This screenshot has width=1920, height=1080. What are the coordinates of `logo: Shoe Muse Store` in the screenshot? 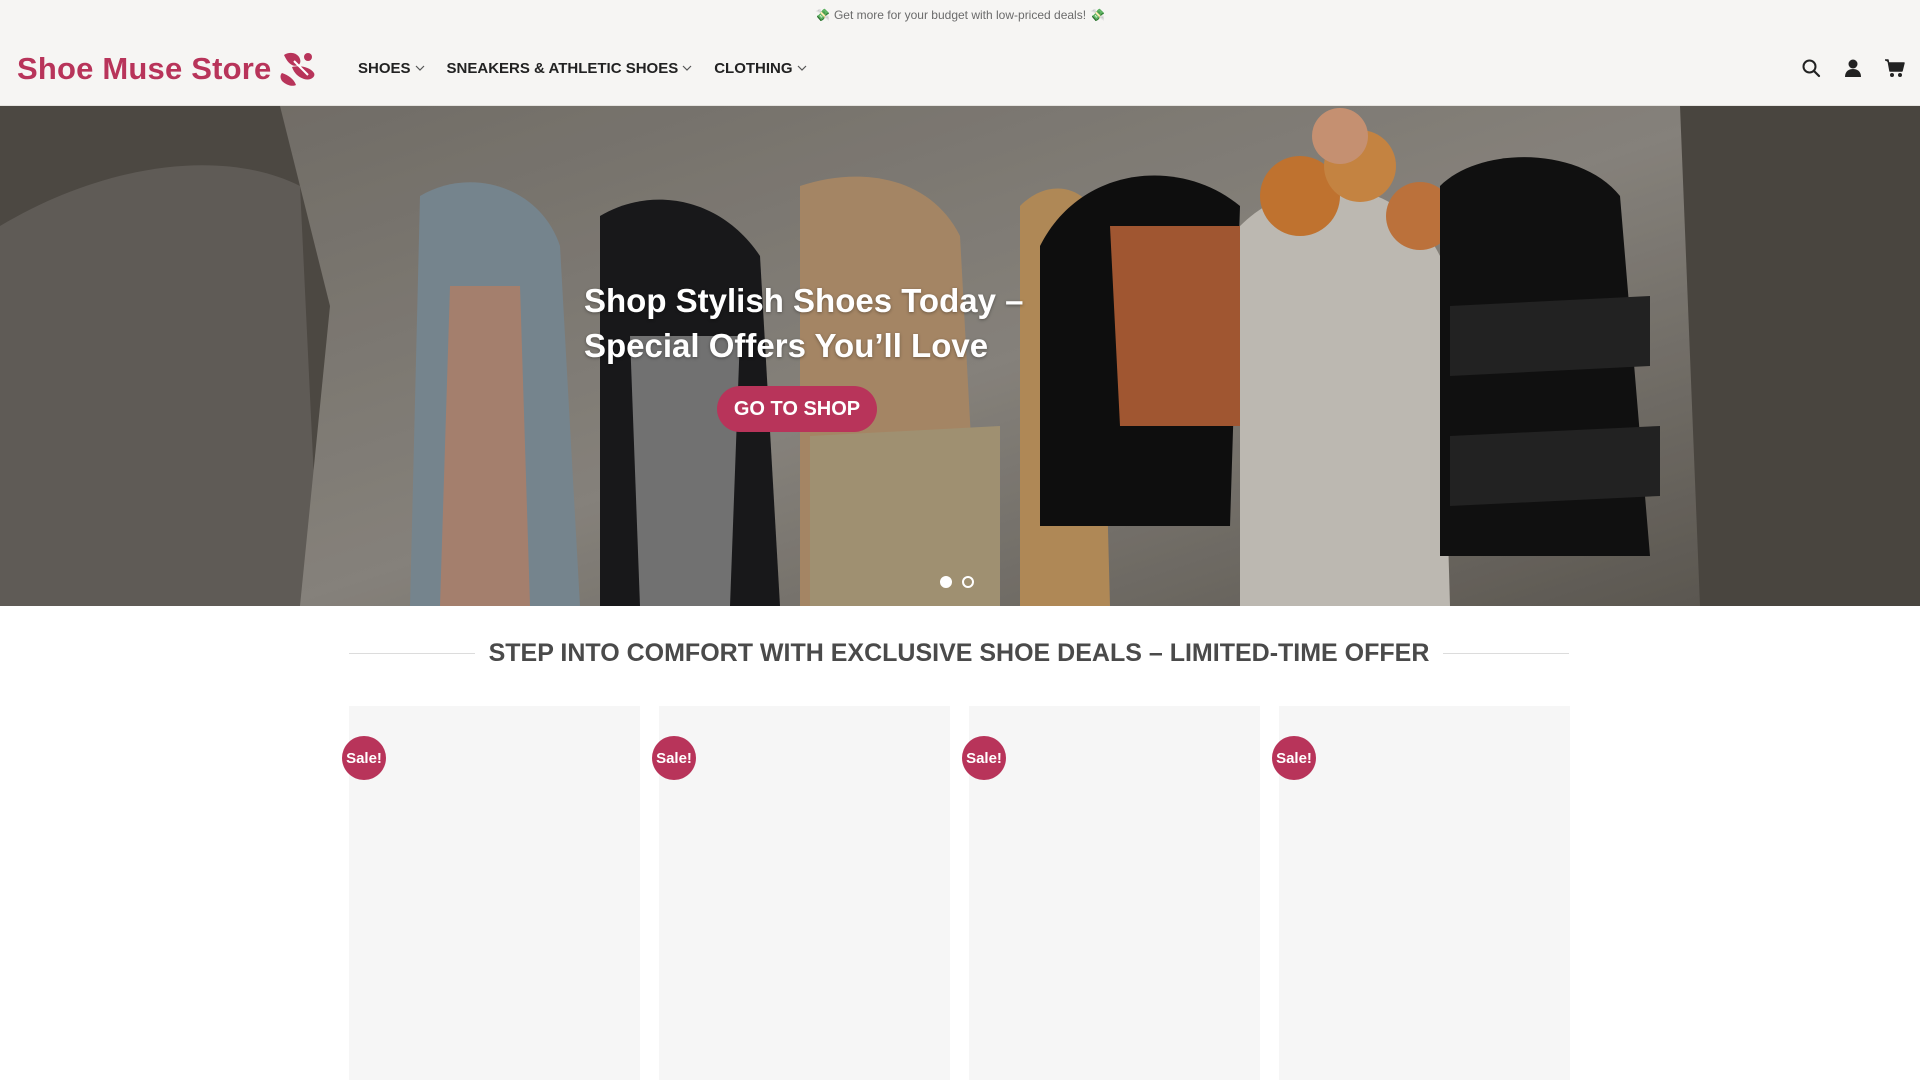 It's located at (168, 69).